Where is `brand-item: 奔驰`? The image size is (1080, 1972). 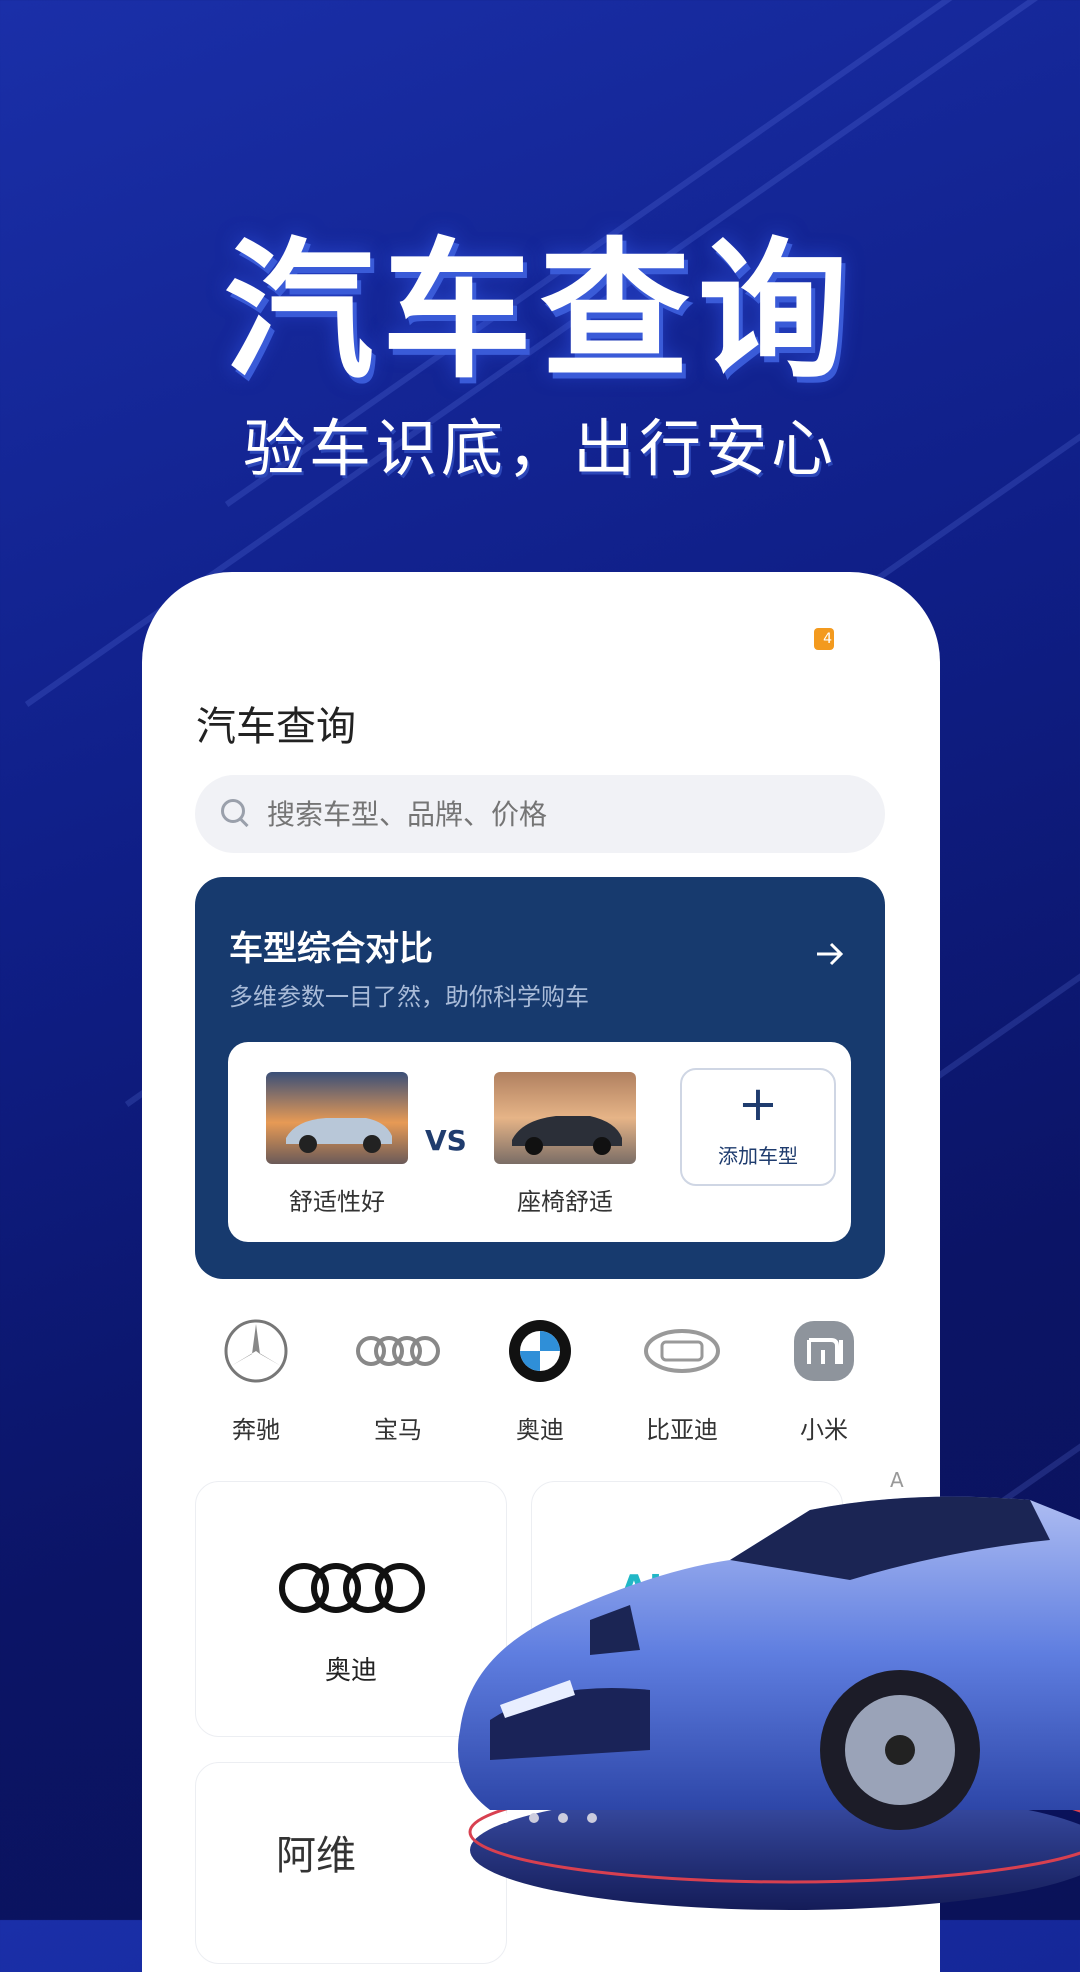
brand-item: 奔驰 is located at coordinates (256, 1381).